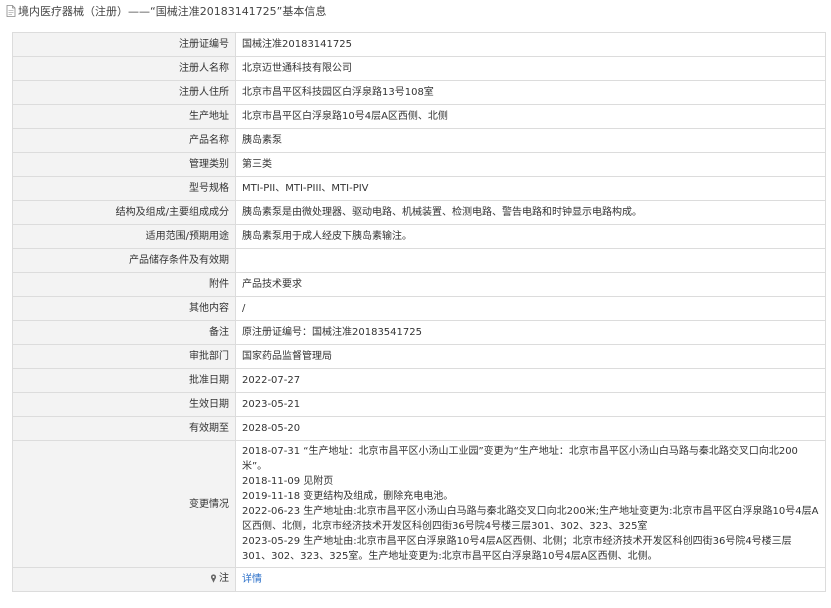  What do you see at coordinates (124, 404) in the screenshot?
I see `row-label: 生效日期` at bounding box center [124, 404].